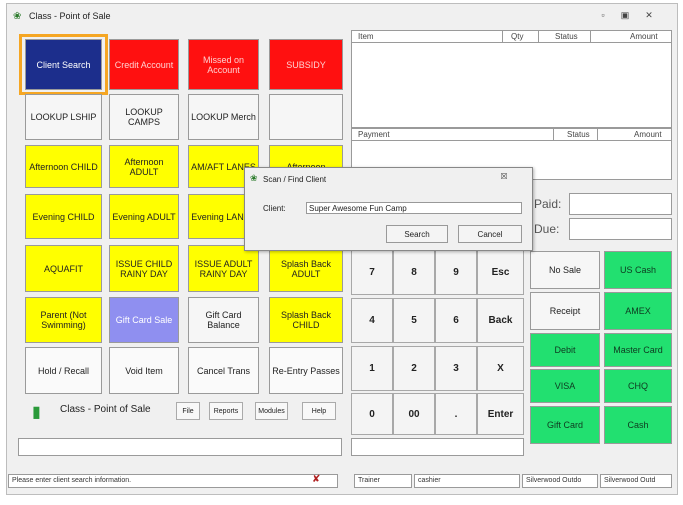 The height and width of the screenshot is (505, 683). What do you see at coordinates (467, 481) in the screenshot?
I see `status-user-panel: cashier` at bounding box center [467, 481].